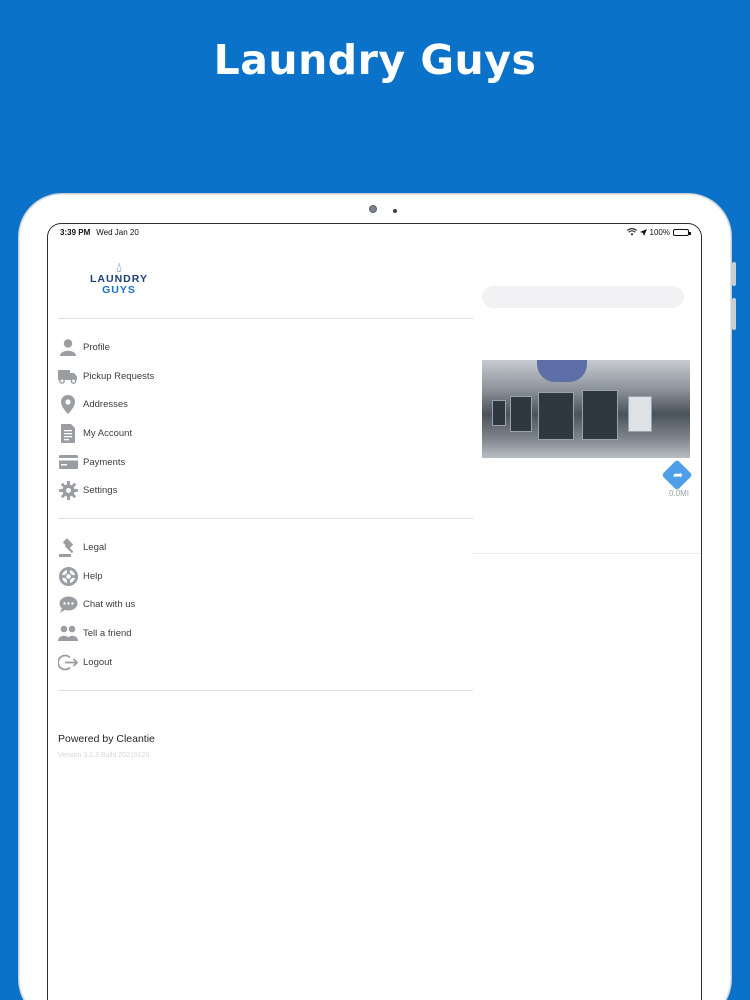 This screenshot has height=1000, width=750. Describe the element at coordinates (119, 376) in the screenshot. I see `menu-label: Pickup Requests` at that location.